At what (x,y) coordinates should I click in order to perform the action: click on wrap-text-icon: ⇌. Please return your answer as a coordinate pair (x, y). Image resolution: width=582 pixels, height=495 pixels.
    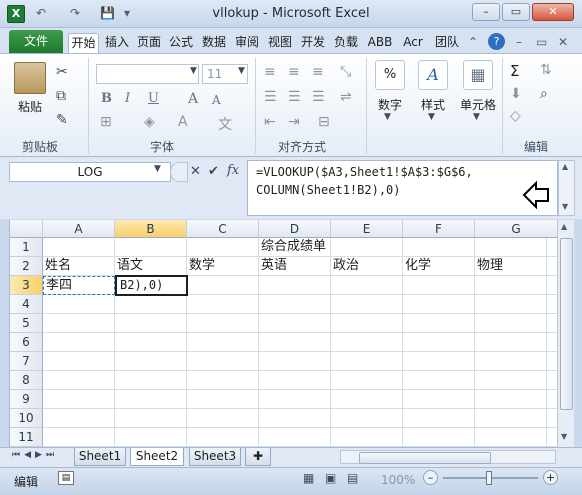
    Looking at the image, I should click on (346, 97).